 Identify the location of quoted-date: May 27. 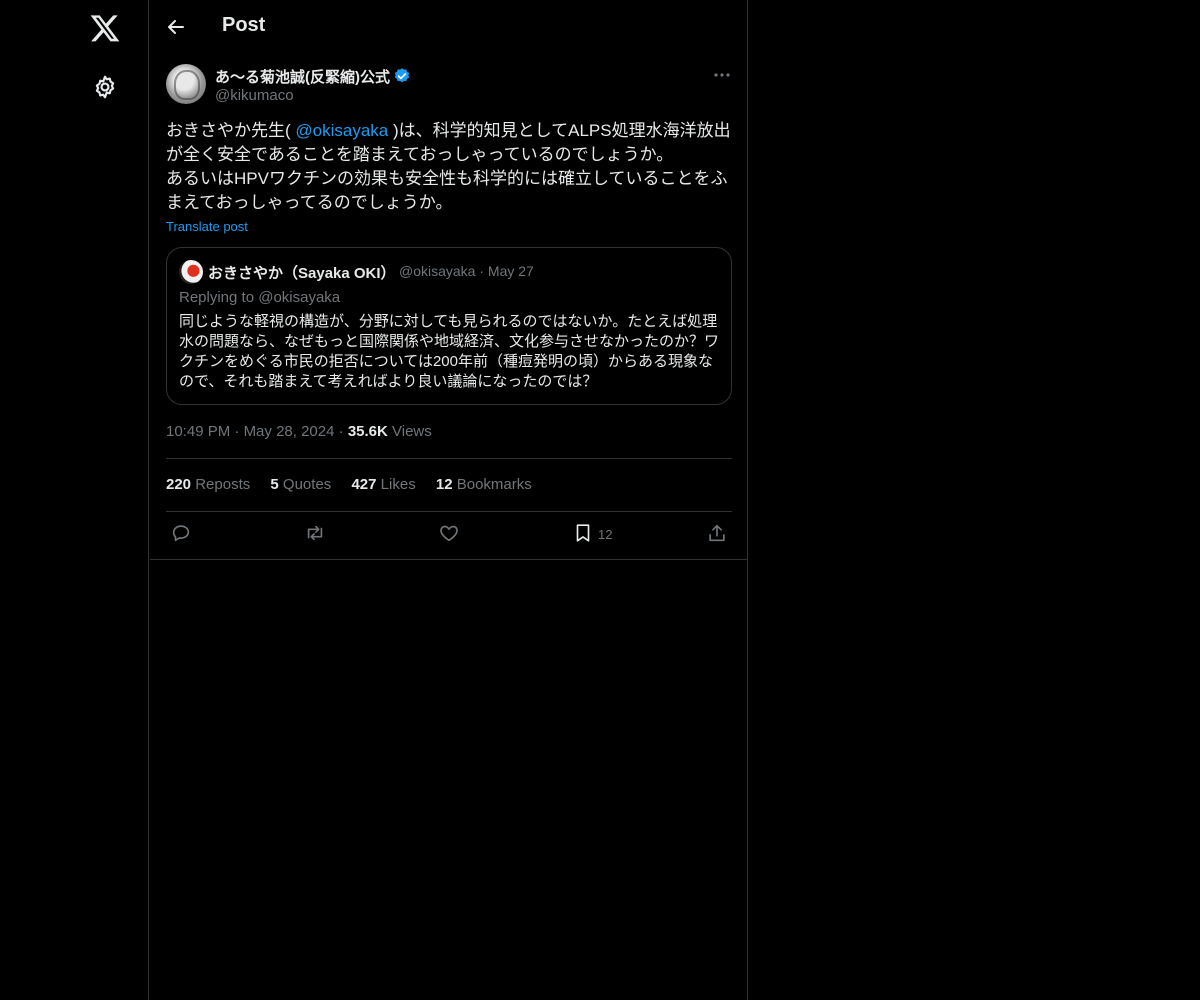
(510, 271).